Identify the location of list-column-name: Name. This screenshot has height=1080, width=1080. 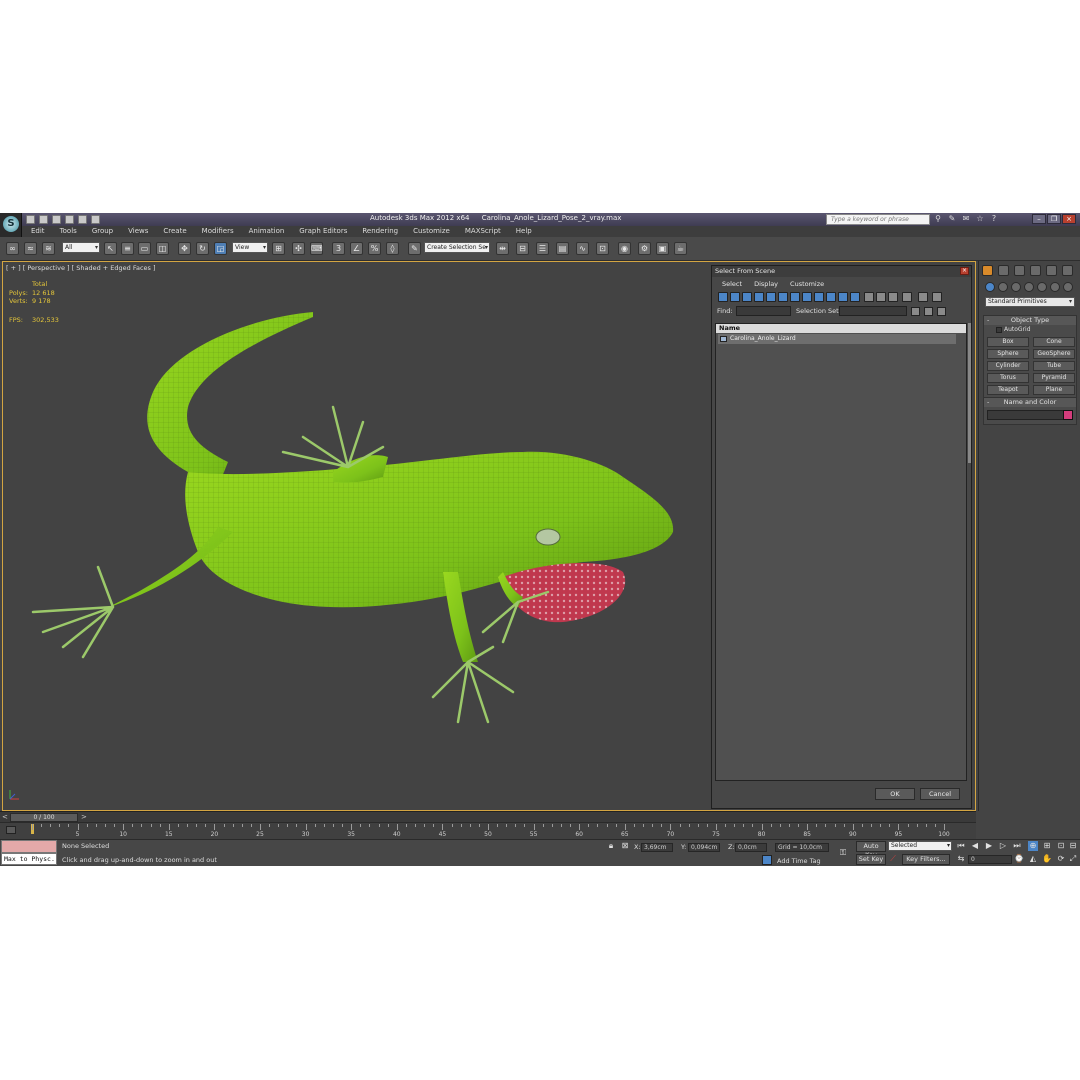
(841, 328).